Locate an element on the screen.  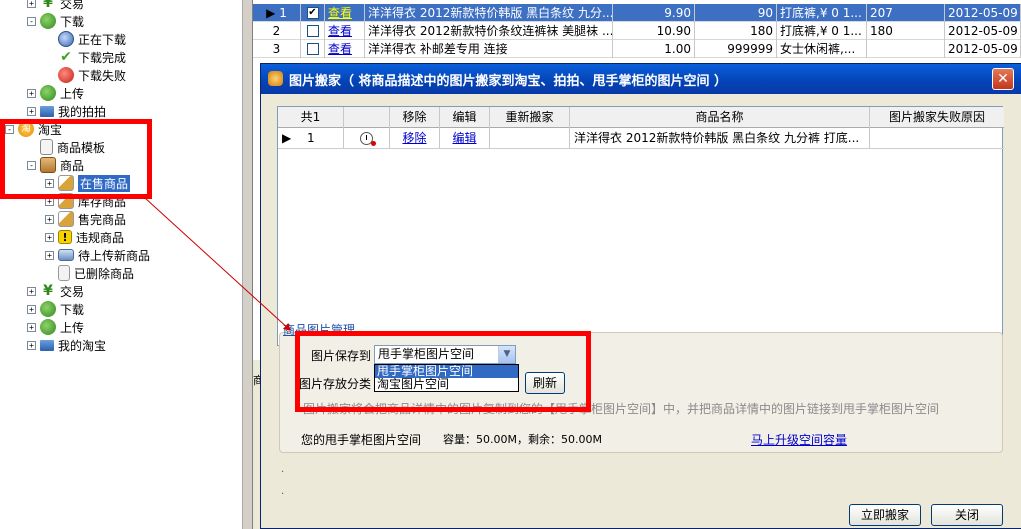
header-status is located at coordinates (367, 117).